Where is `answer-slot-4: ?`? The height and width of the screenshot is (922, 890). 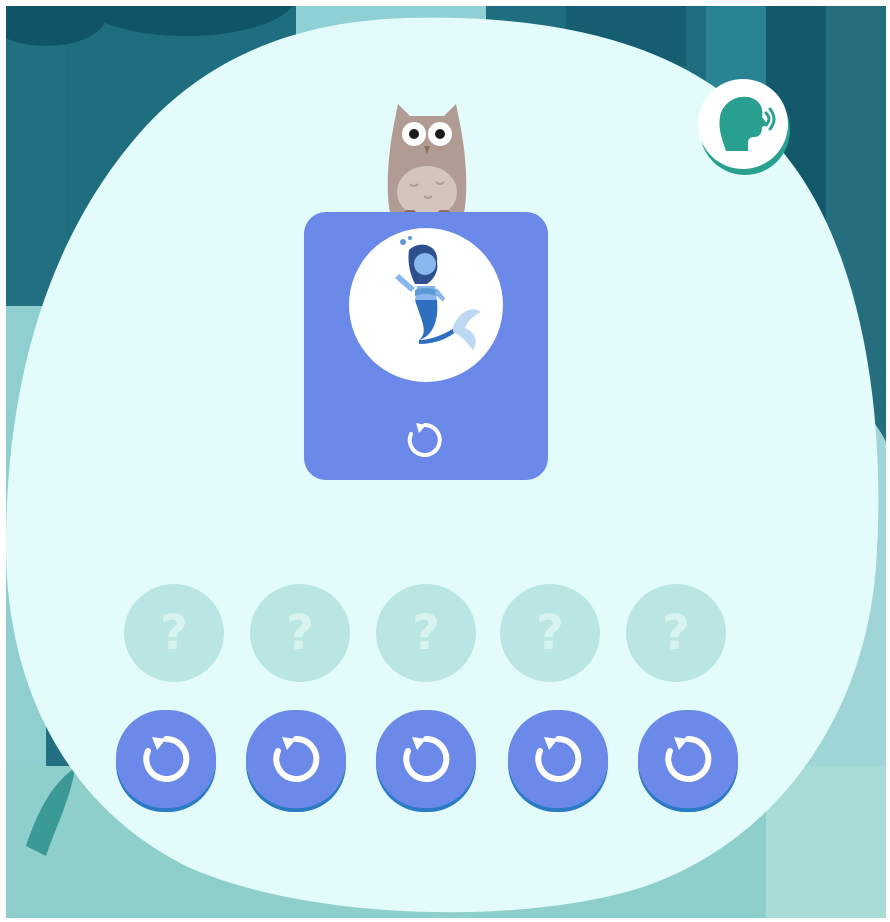
answer-slot-4: ? is located at coordinates (550, 633).